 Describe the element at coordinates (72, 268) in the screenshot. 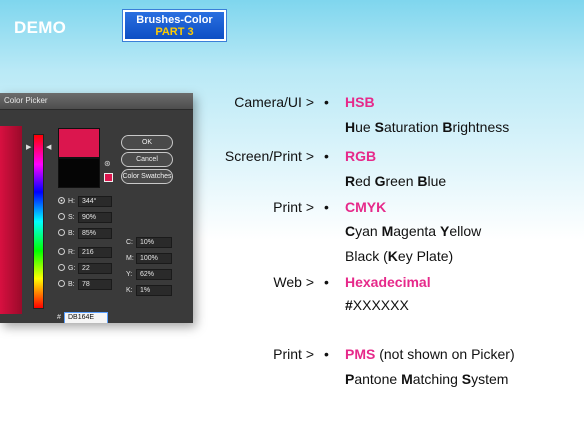

I see `g-label: G:` at that location.